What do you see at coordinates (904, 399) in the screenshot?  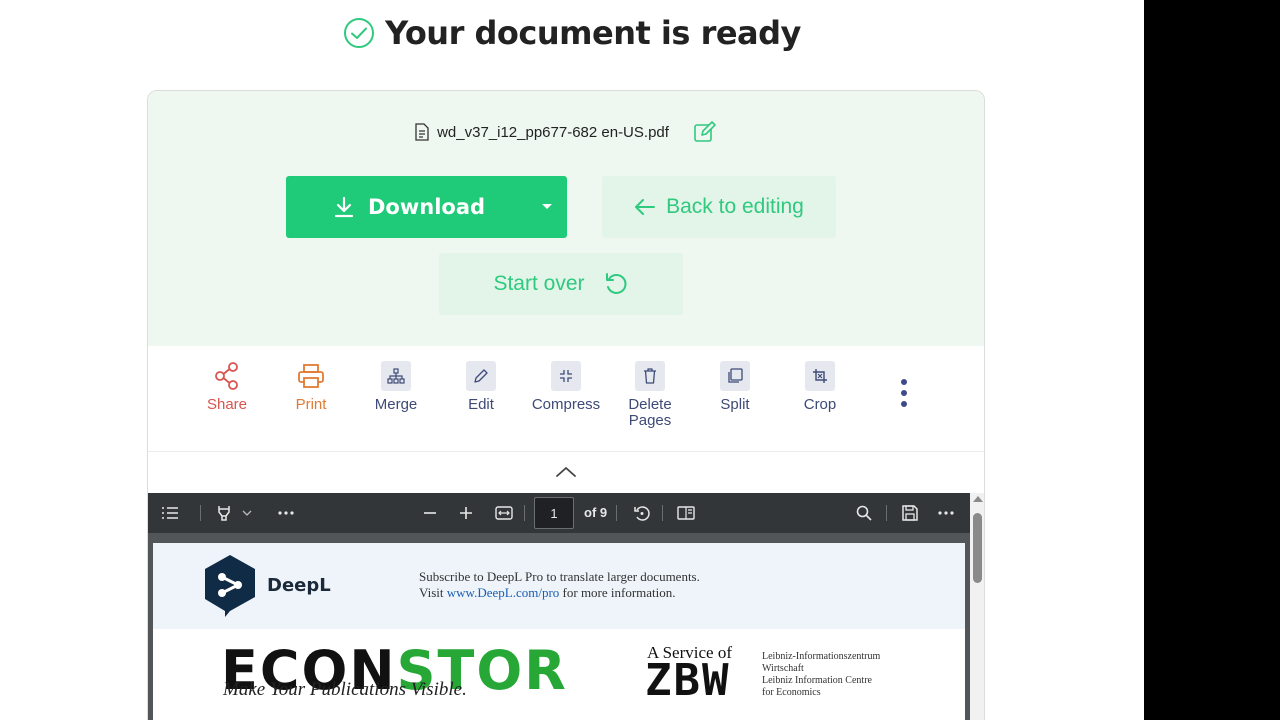 I see `more-tools-button` at bounding box center [904, 399].